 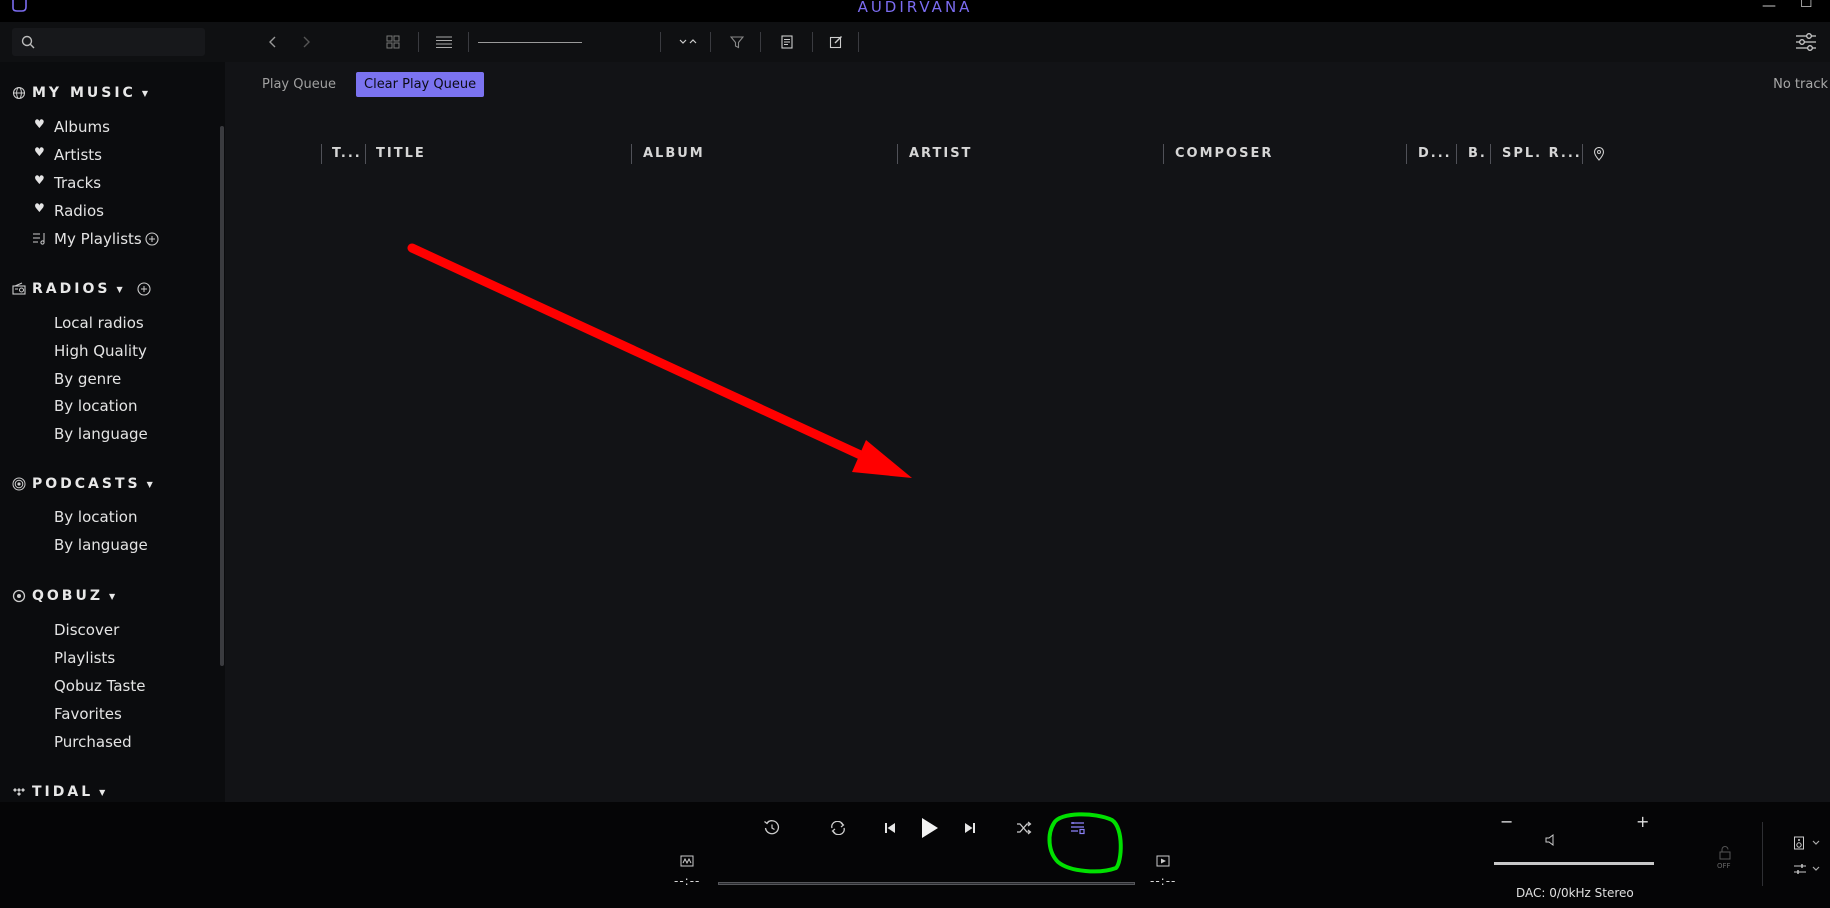 I want to click on repeat-button, so click(x=838, y=828).